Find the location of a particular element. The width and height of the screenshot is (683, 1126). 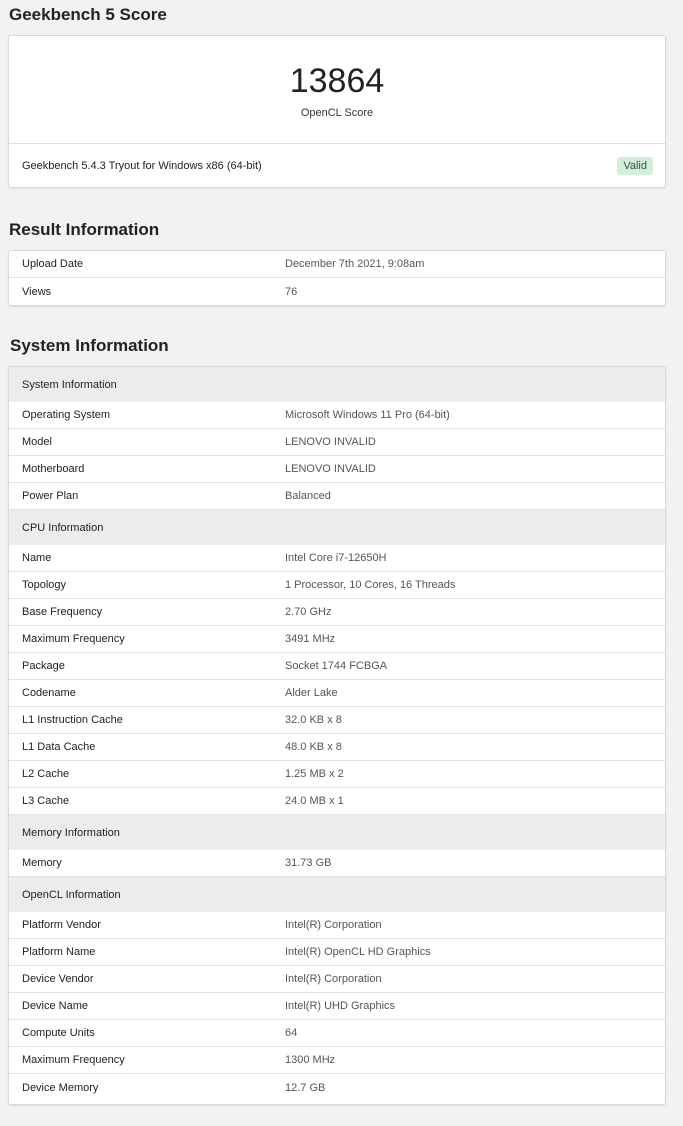

info-value: 1300 MHz is located at coordinates (310, 1060).